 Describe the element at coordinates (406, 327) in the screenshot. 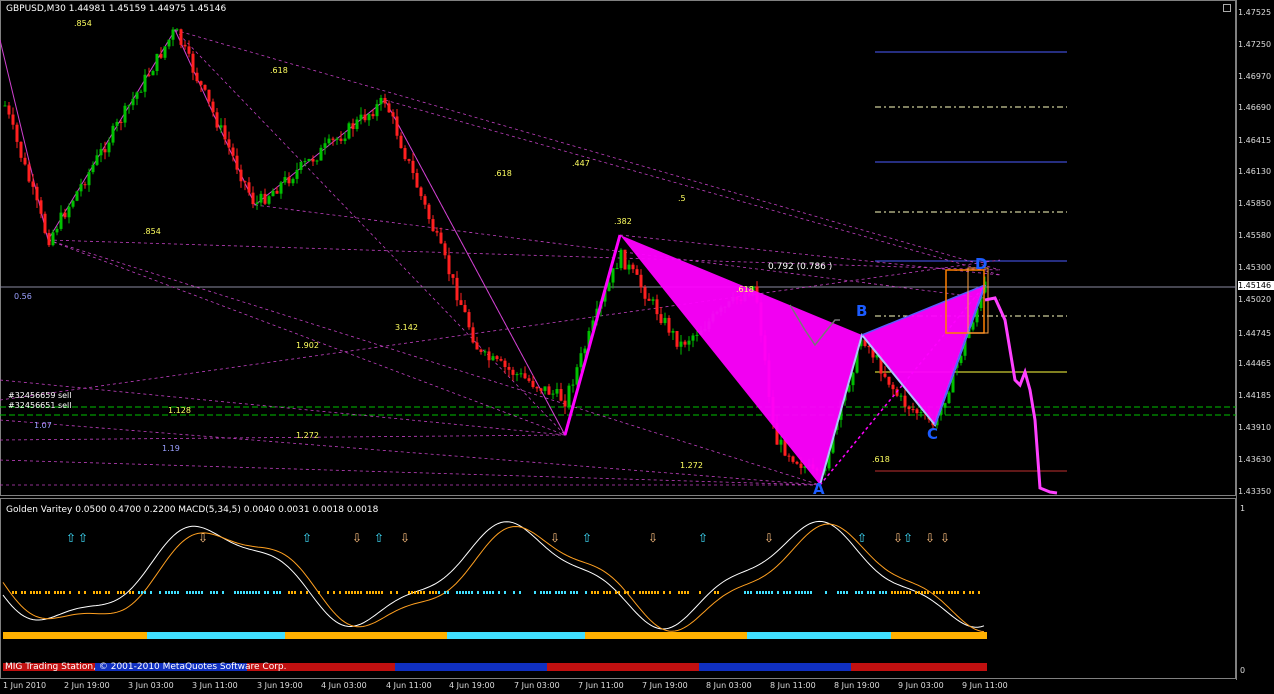

I see `fib-ratio-label: 3.142` at that location.